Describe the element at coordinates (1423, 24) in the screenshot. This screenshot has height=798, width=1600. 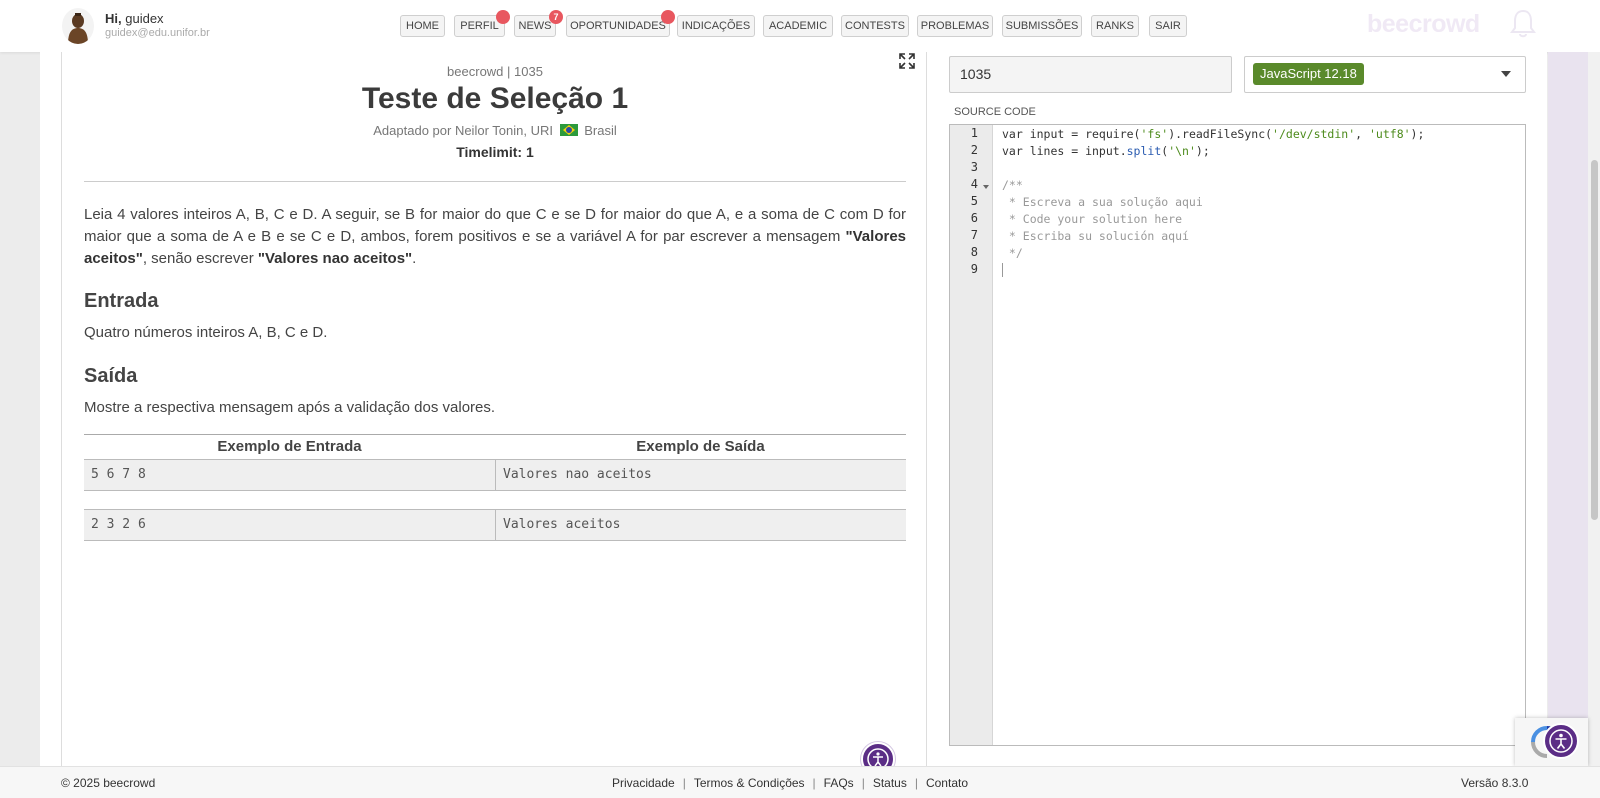
I see `beecrowd-logo: beecrowd` at that location.